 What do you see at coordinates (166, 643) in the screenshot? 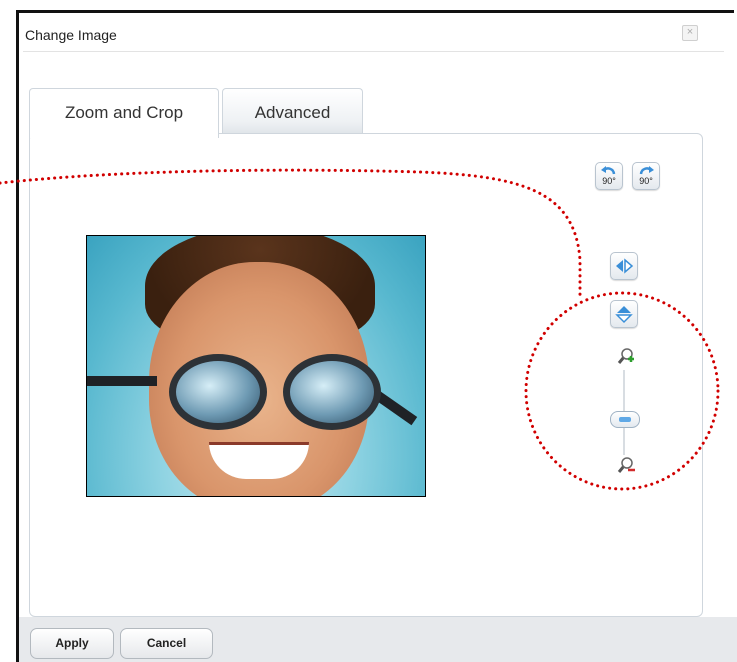
I see `cancel-button: Cancel` at bounding box center [166, 643].